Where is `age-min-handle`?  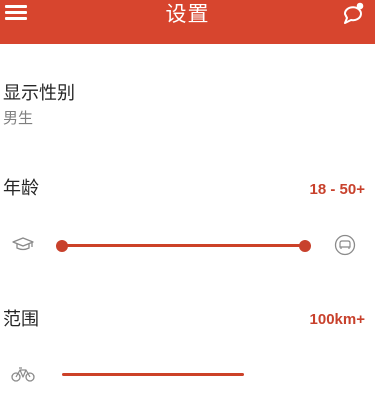 age-min-handle is located at coordinates (62, 246).